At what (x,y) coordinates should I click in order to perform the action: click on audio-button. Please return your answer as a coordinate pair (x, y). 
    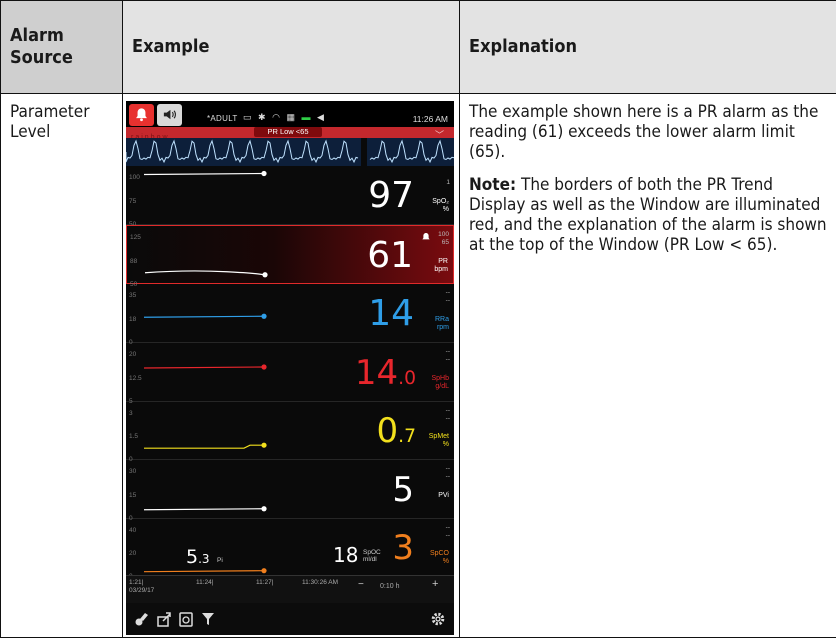
    Looking at the image, I should click on (169, 115).